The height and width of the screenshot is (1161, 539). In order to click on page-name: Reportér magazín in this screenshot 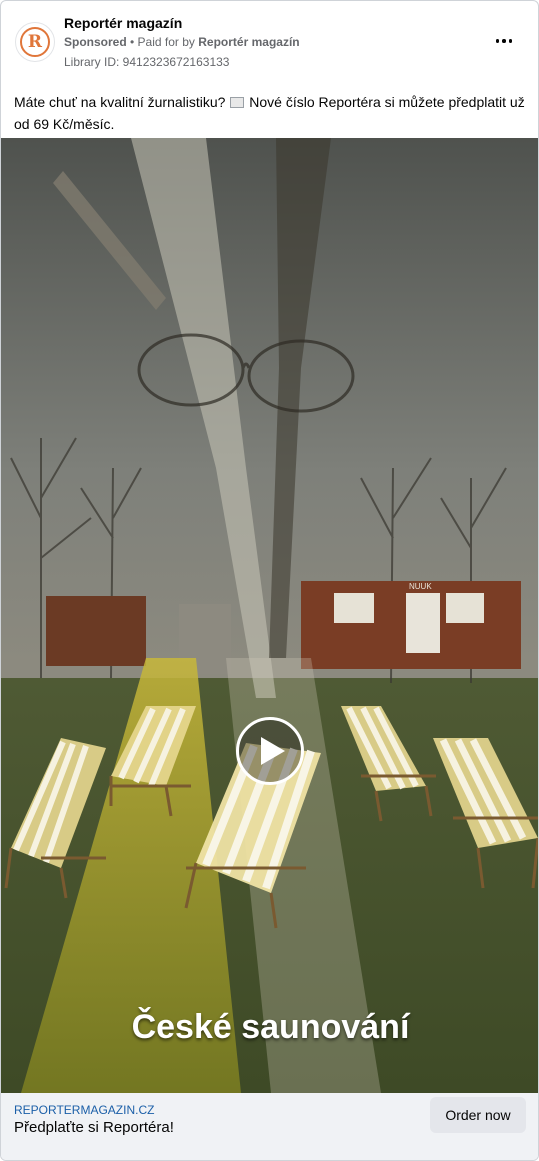, I will do `click(123, 23)`.